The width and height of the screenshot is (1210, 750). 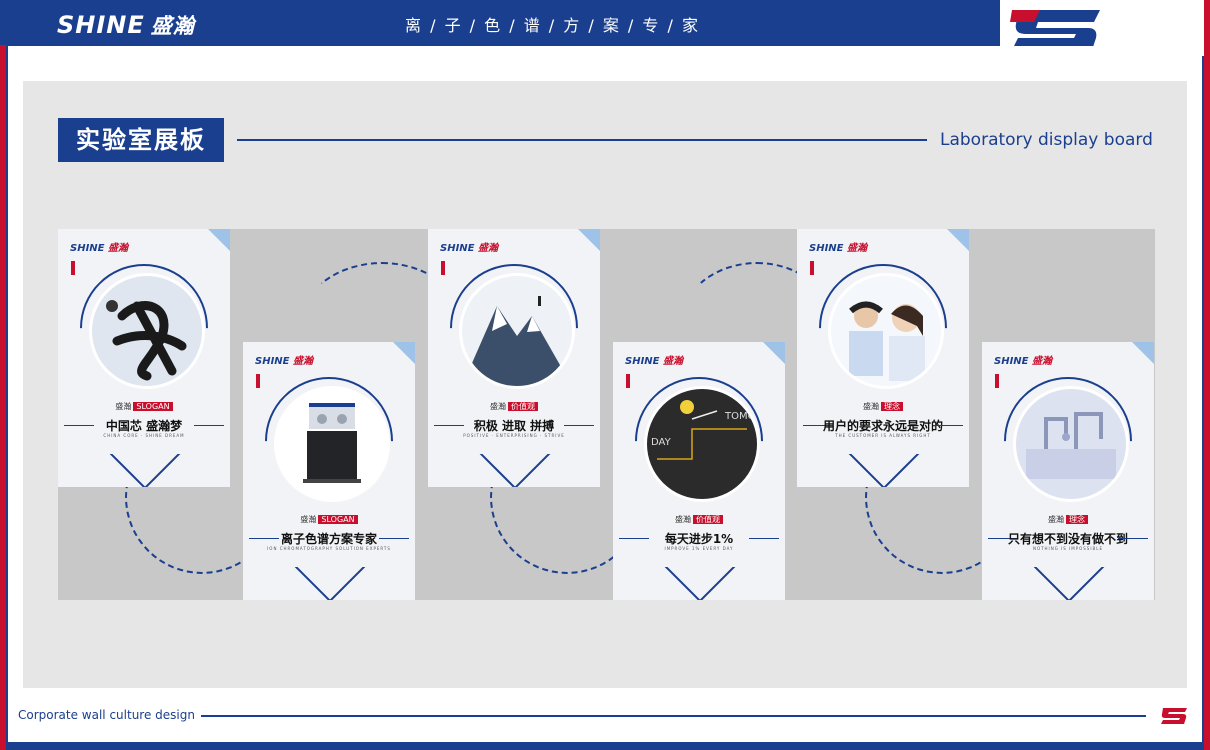 I want to click on lab-equipment-icon, so click(x=1071, y=445).